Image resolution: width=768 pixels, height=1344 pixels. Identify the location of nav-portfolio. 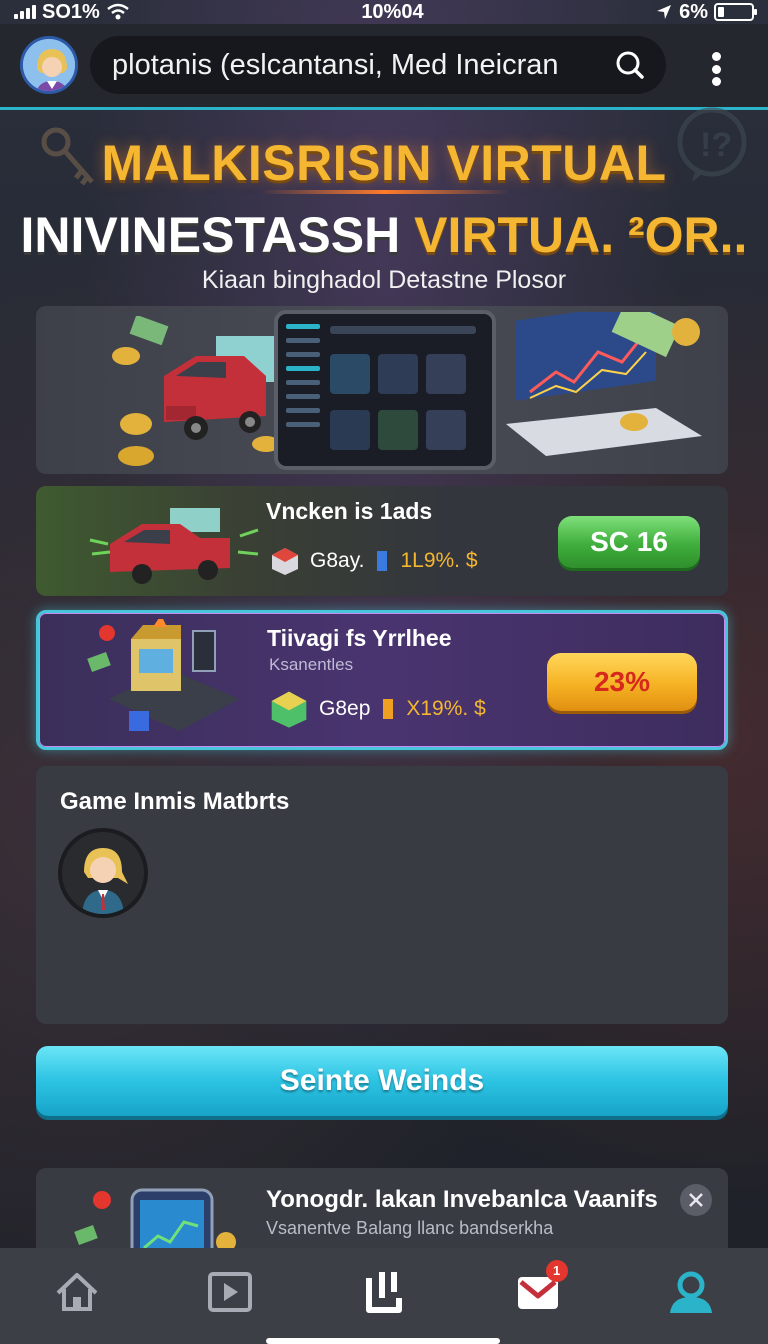
(384, 1292).